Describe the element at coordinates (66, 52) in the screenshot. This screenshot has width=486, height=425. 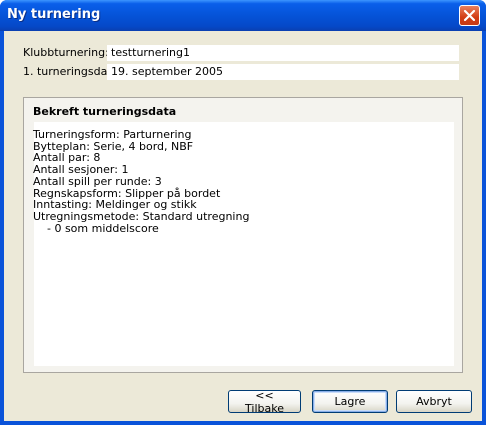
I see `club-tournament-label: Klubbturnering:` at that location.